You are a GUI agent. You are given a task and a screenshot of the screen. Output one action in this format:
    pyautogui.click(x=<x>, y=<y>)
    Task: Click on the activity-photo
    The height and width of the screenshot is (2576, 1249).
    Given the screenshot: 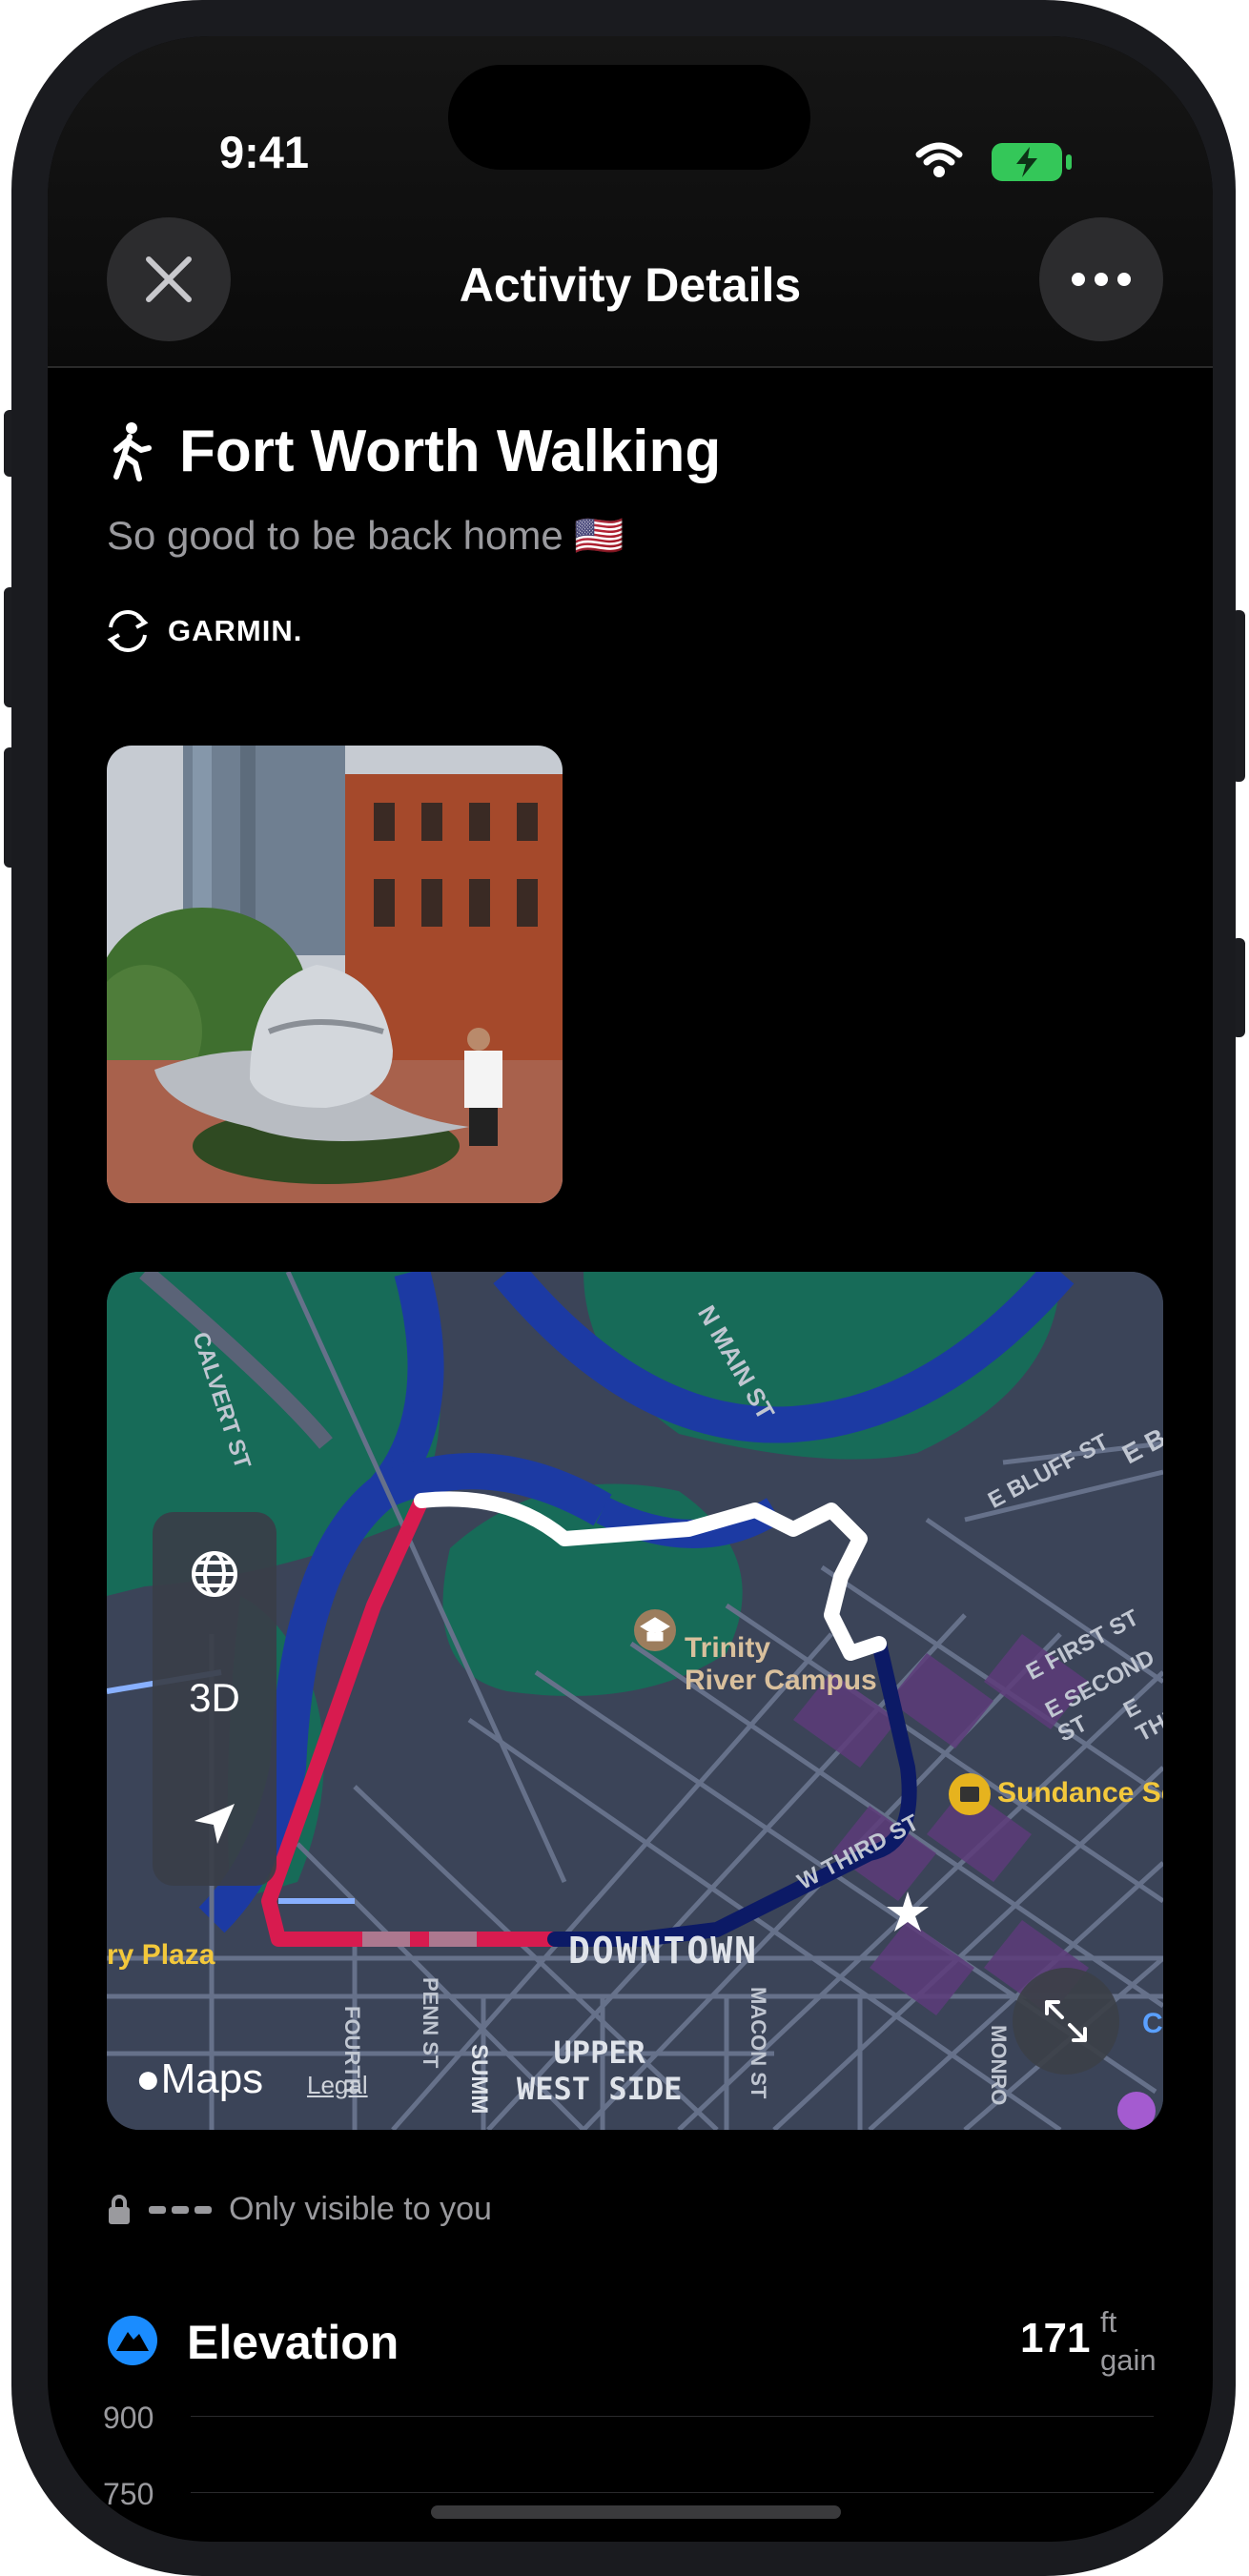 What is the action you would take?
    pyautogui.click(x=335, y=975)
    